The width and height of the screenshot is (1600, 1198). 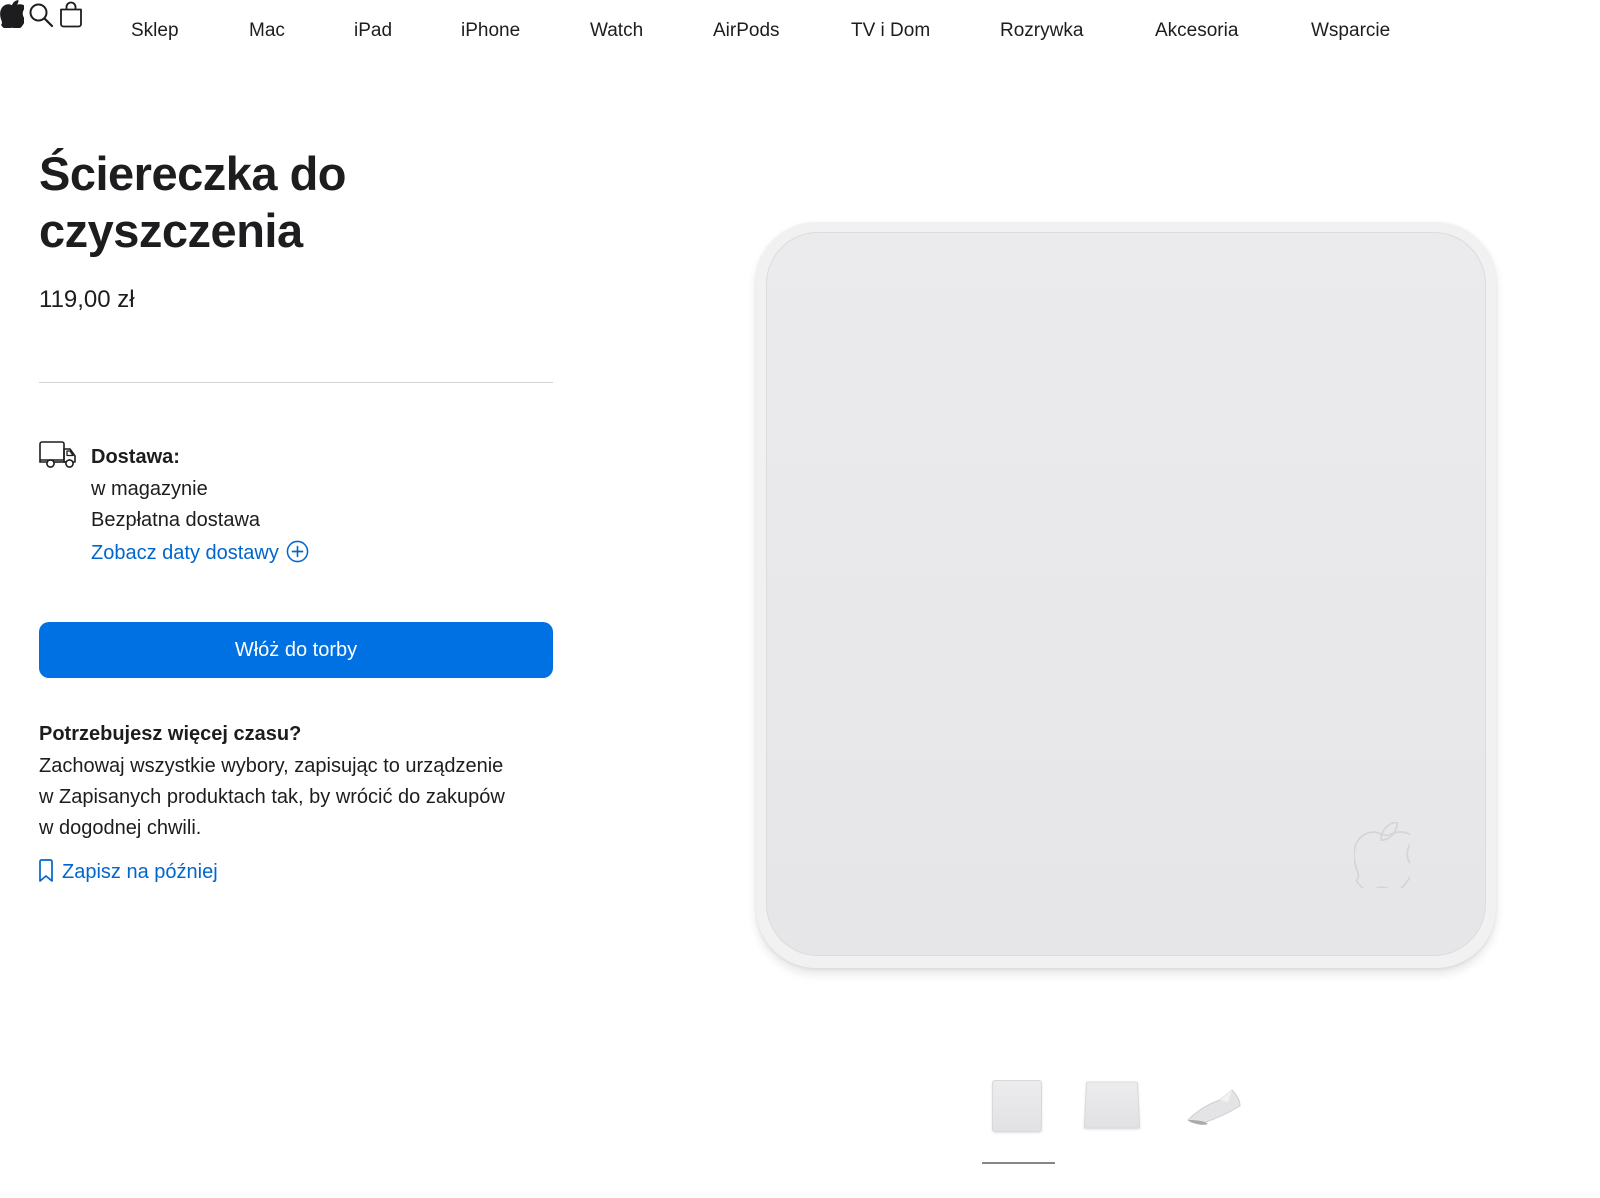 What do you see at coordinates (490, 31) in the screenshot?
I see `nav-item-iphone: iPhone` at bounding box center [490, 31].